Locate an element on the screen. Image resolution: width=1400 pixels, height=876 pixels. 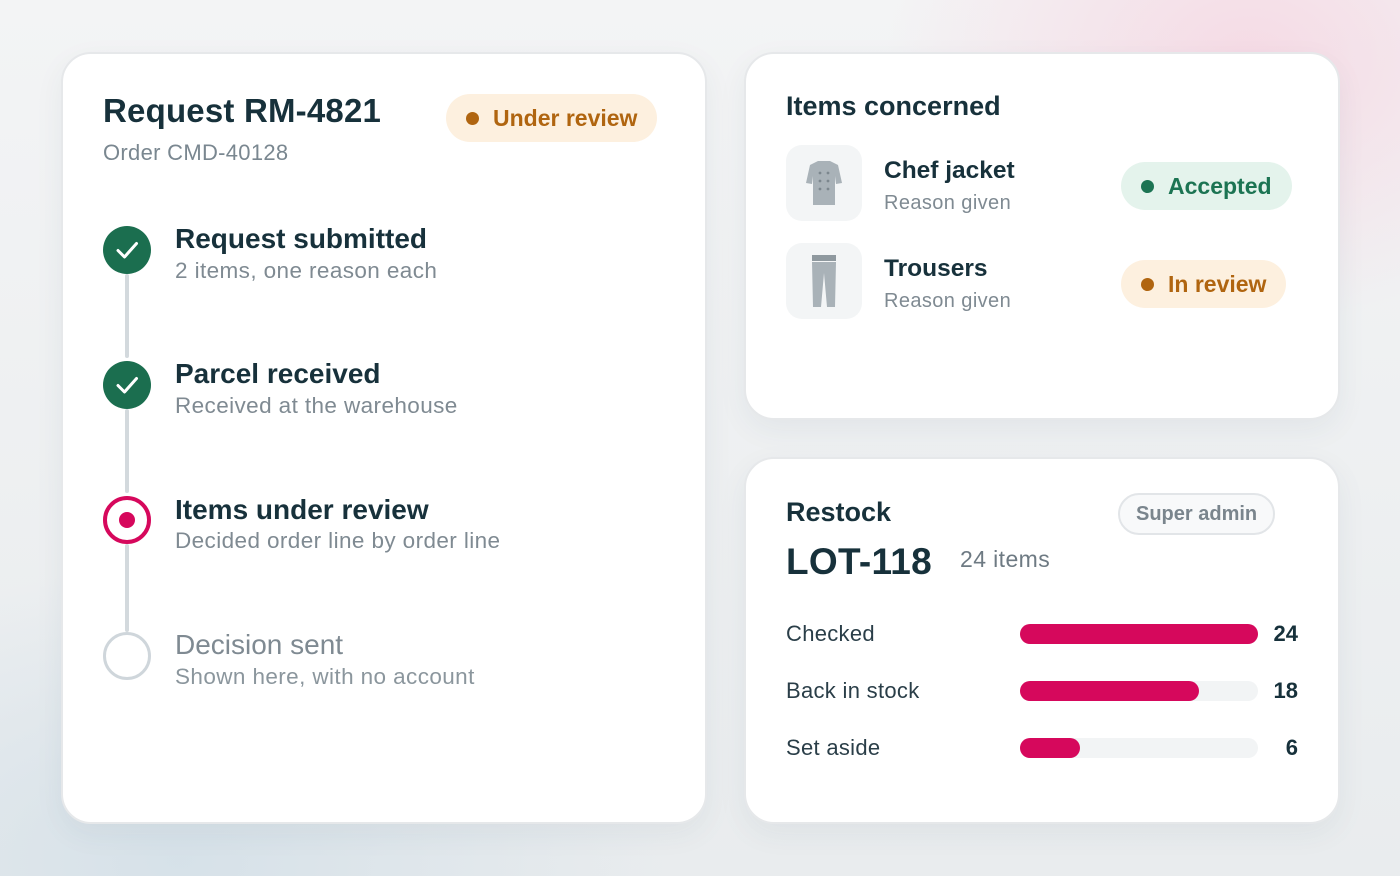
item-status-badge: In review is located at coordinates (1204, 284).